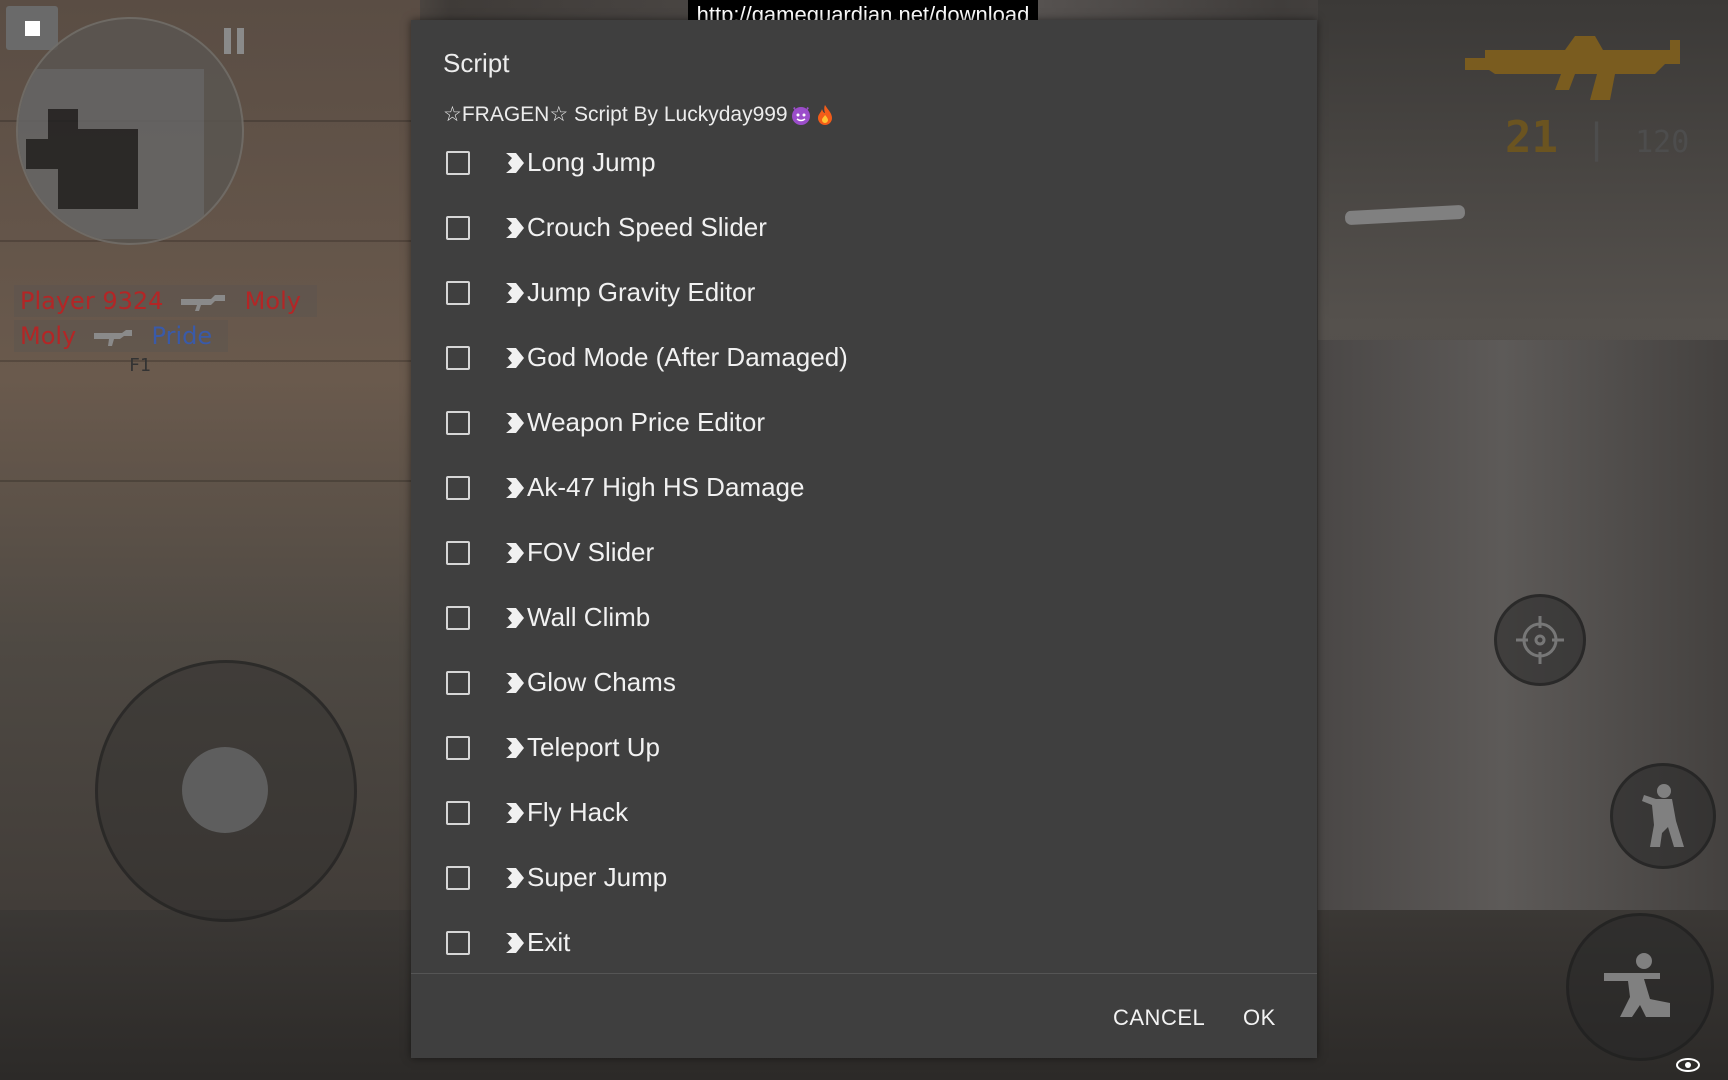 The height and width of the screenshot is (1080, 1728). I want to click on option-label: Wall Climb, so click(589, 617).